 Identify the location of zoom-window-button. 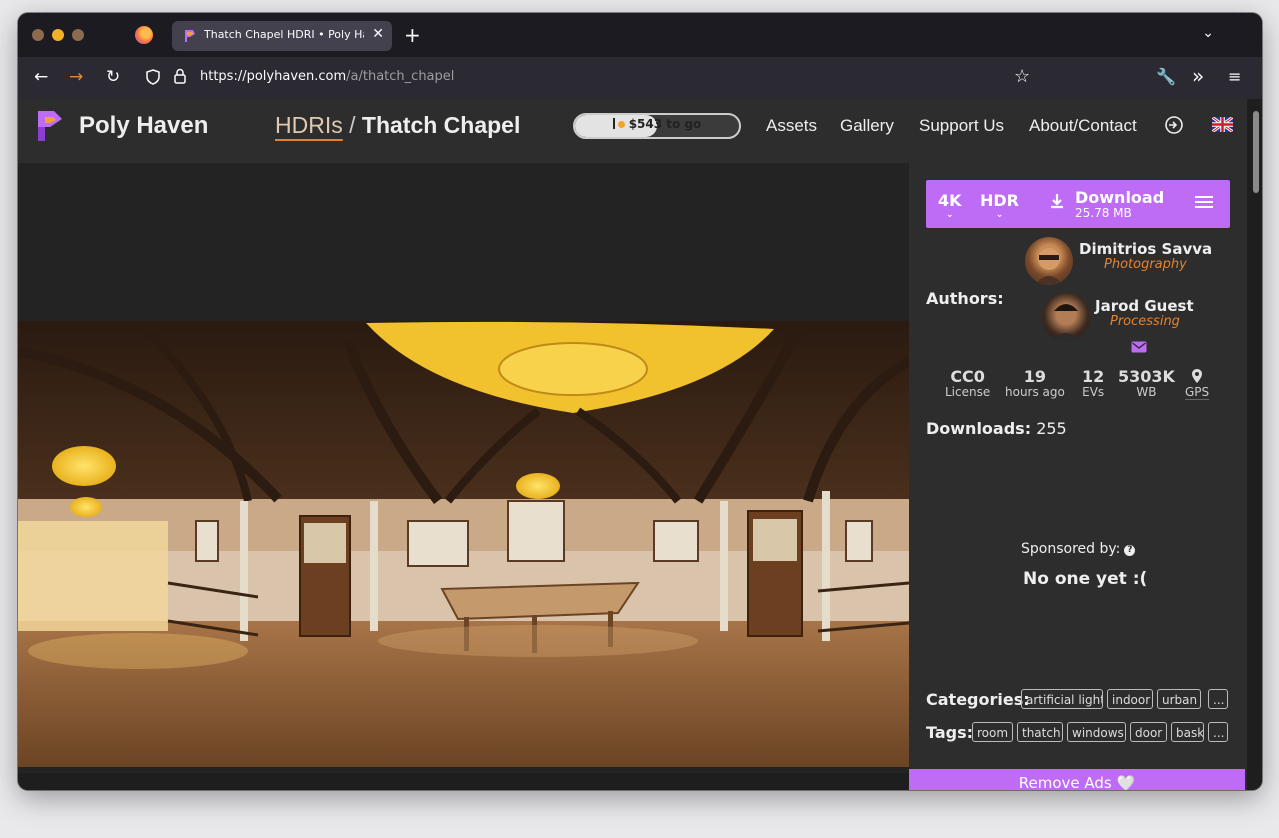
(78, 35).